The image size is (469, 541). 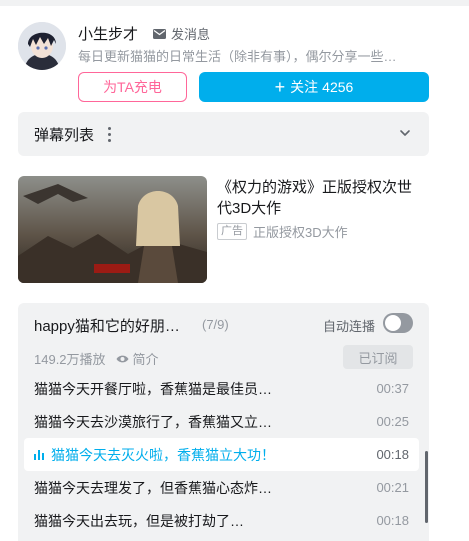 What do you see at coordinates (392, 388) in the screenshot?
I see `playlist-item-duration: 00:37` at bounding box center [392, 388].